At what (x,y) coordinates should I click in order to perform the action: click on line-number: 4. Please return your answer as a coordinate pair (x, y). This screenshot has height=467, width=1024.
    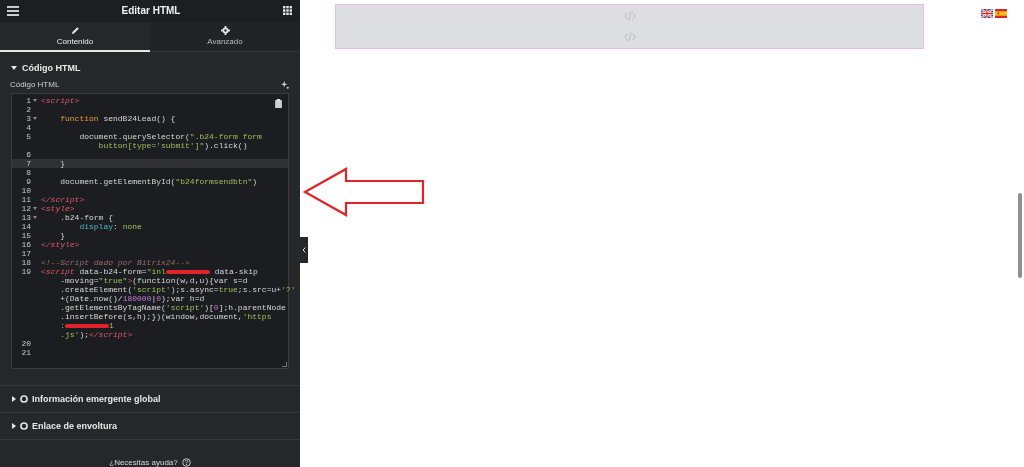
    Looking at the image, I should click on (28, 128).